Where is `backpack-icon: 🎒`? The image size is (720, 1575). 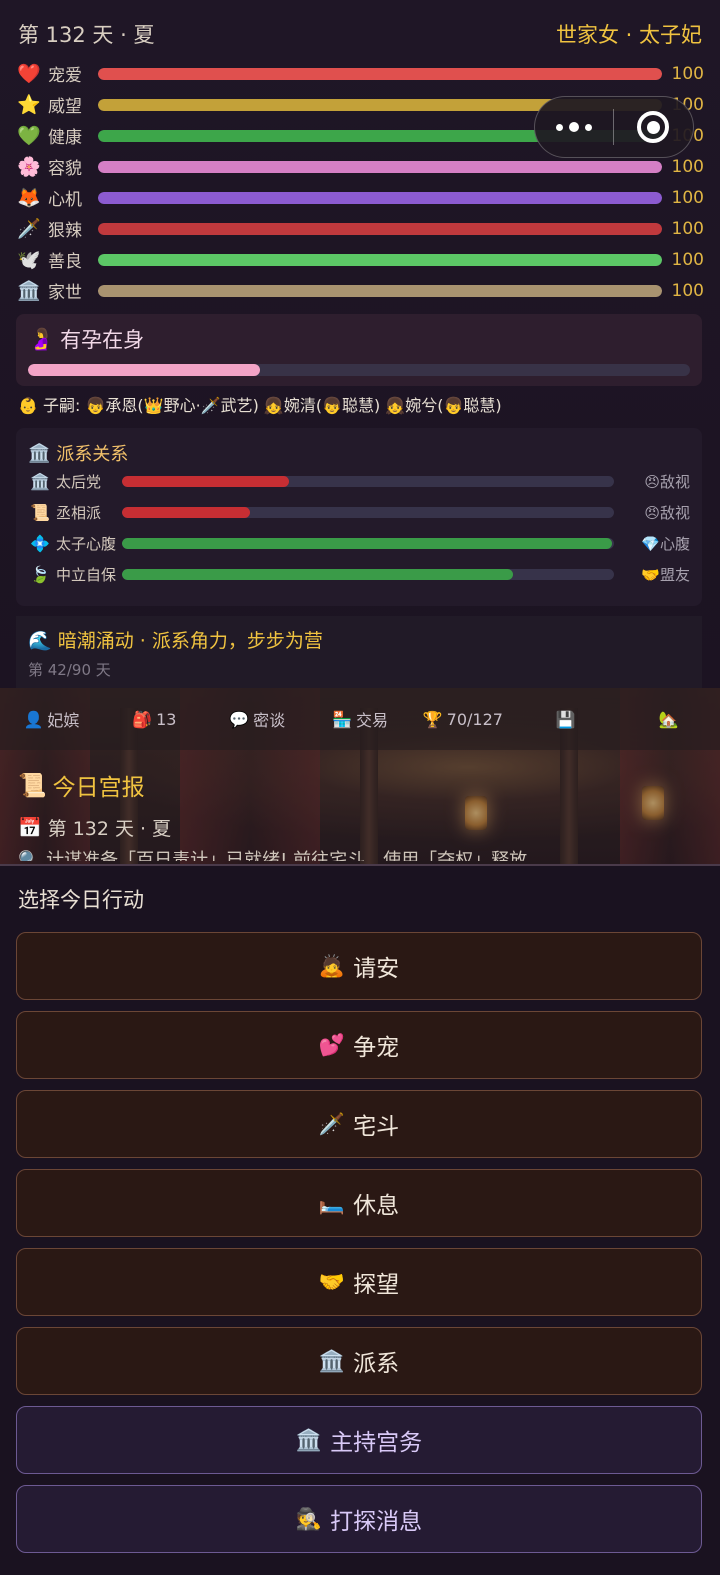 backpack-icon: 🎒 is located at coordinates (142, 719).